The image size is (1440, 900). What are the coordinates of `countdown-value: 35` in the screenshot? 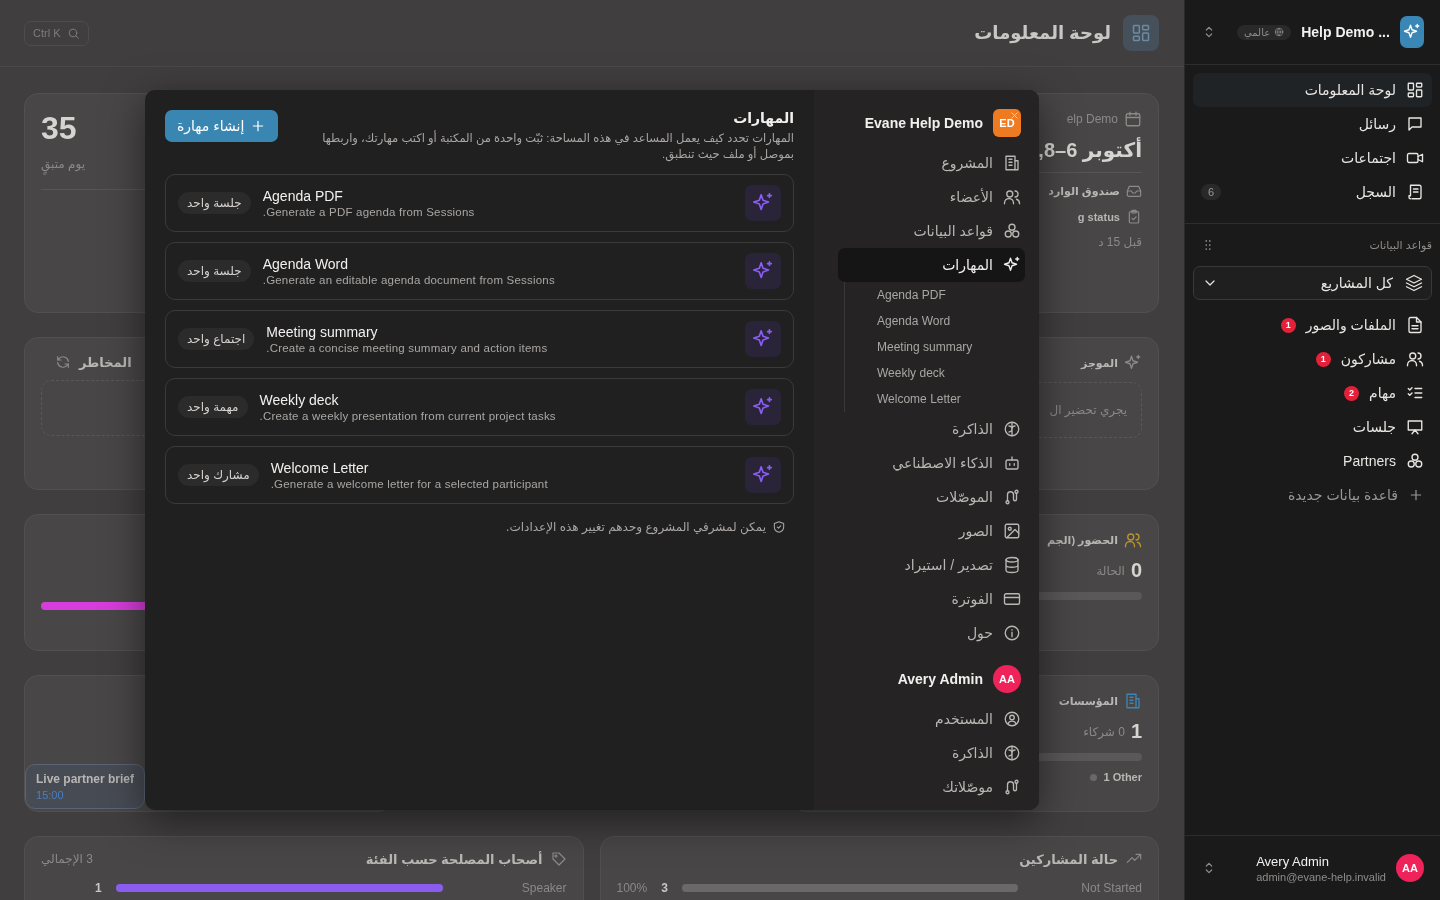 It's located at (59, 128).